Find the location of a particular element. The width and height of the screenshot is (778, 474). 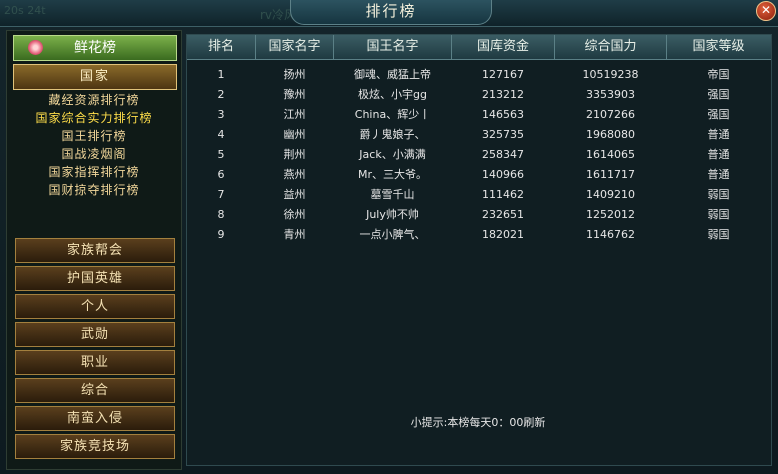

family-guild-button: 家族帮会 is located at coordinates (95, 250).